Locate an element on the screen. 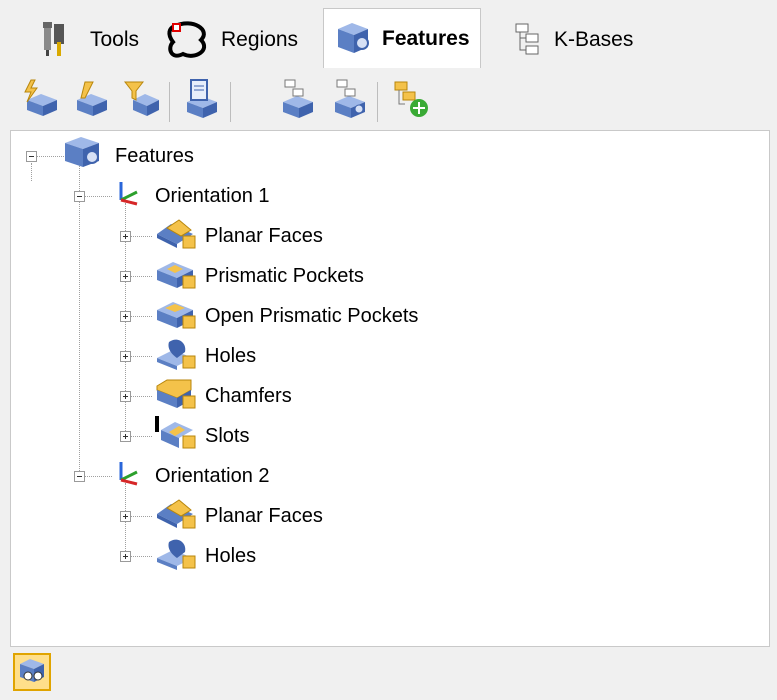 This screenshot has height=700, width=777. tree-item-label: Open Prismatic Pockets is located at coordinates (312, 315).